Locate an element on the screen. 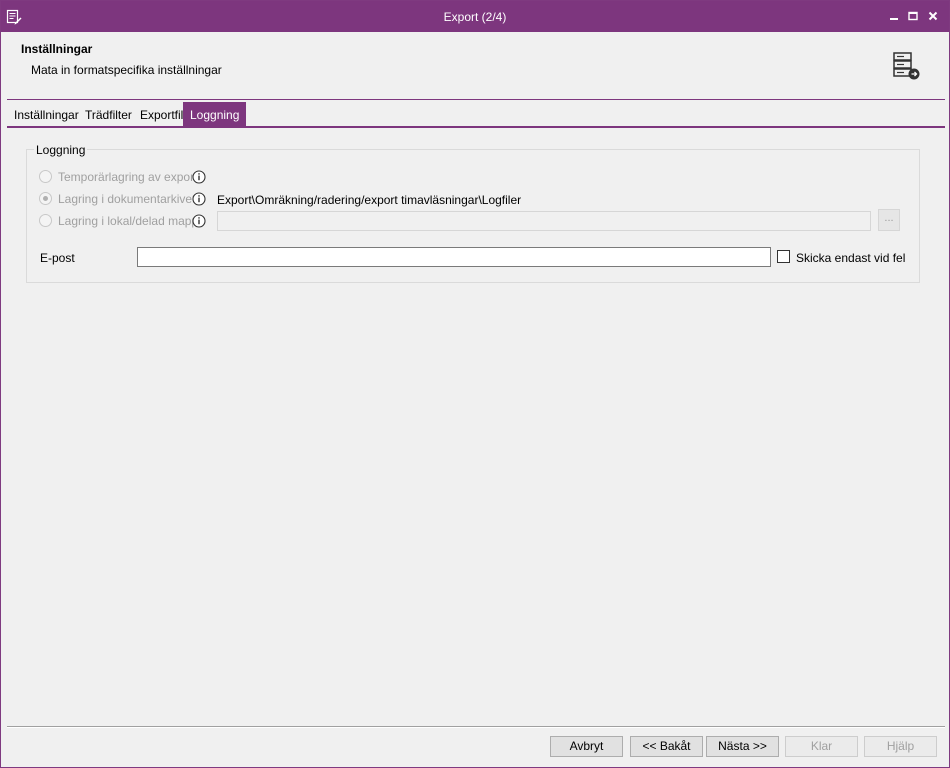 The width and height of the screenshot is (950, 768). help-button: Hjälp is located at coordinates (900, 746).